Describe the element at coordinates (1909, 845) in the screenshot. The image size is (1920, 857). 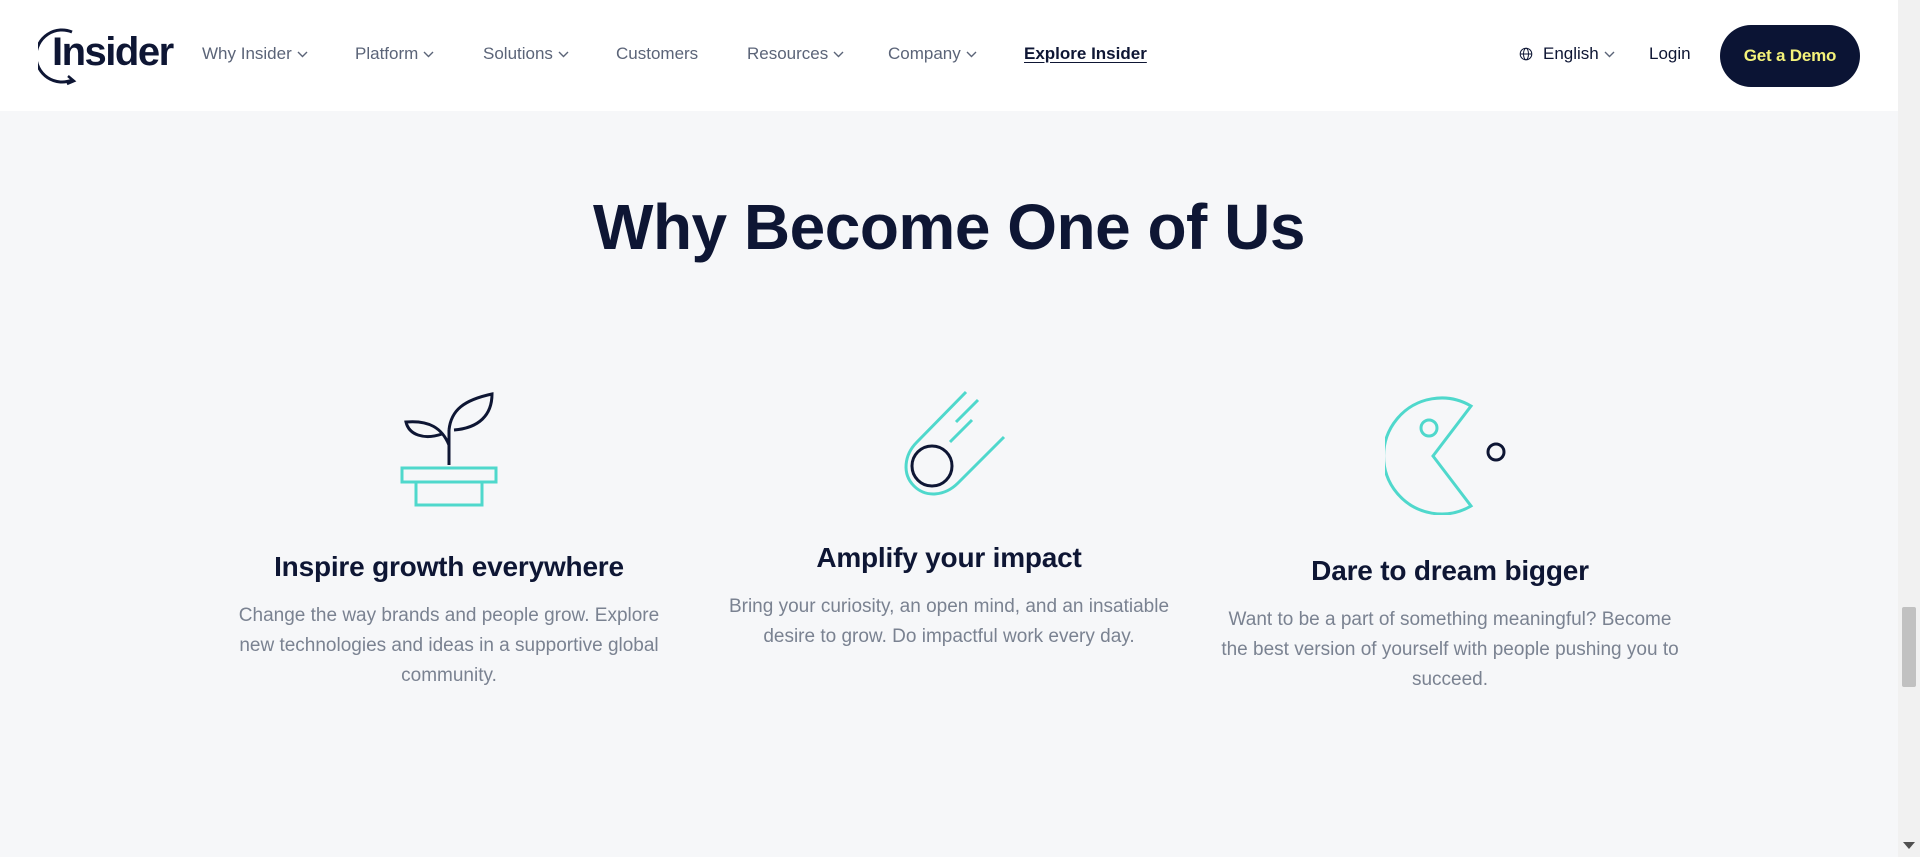
I see `scroll-down-arrow-icon` at that location.